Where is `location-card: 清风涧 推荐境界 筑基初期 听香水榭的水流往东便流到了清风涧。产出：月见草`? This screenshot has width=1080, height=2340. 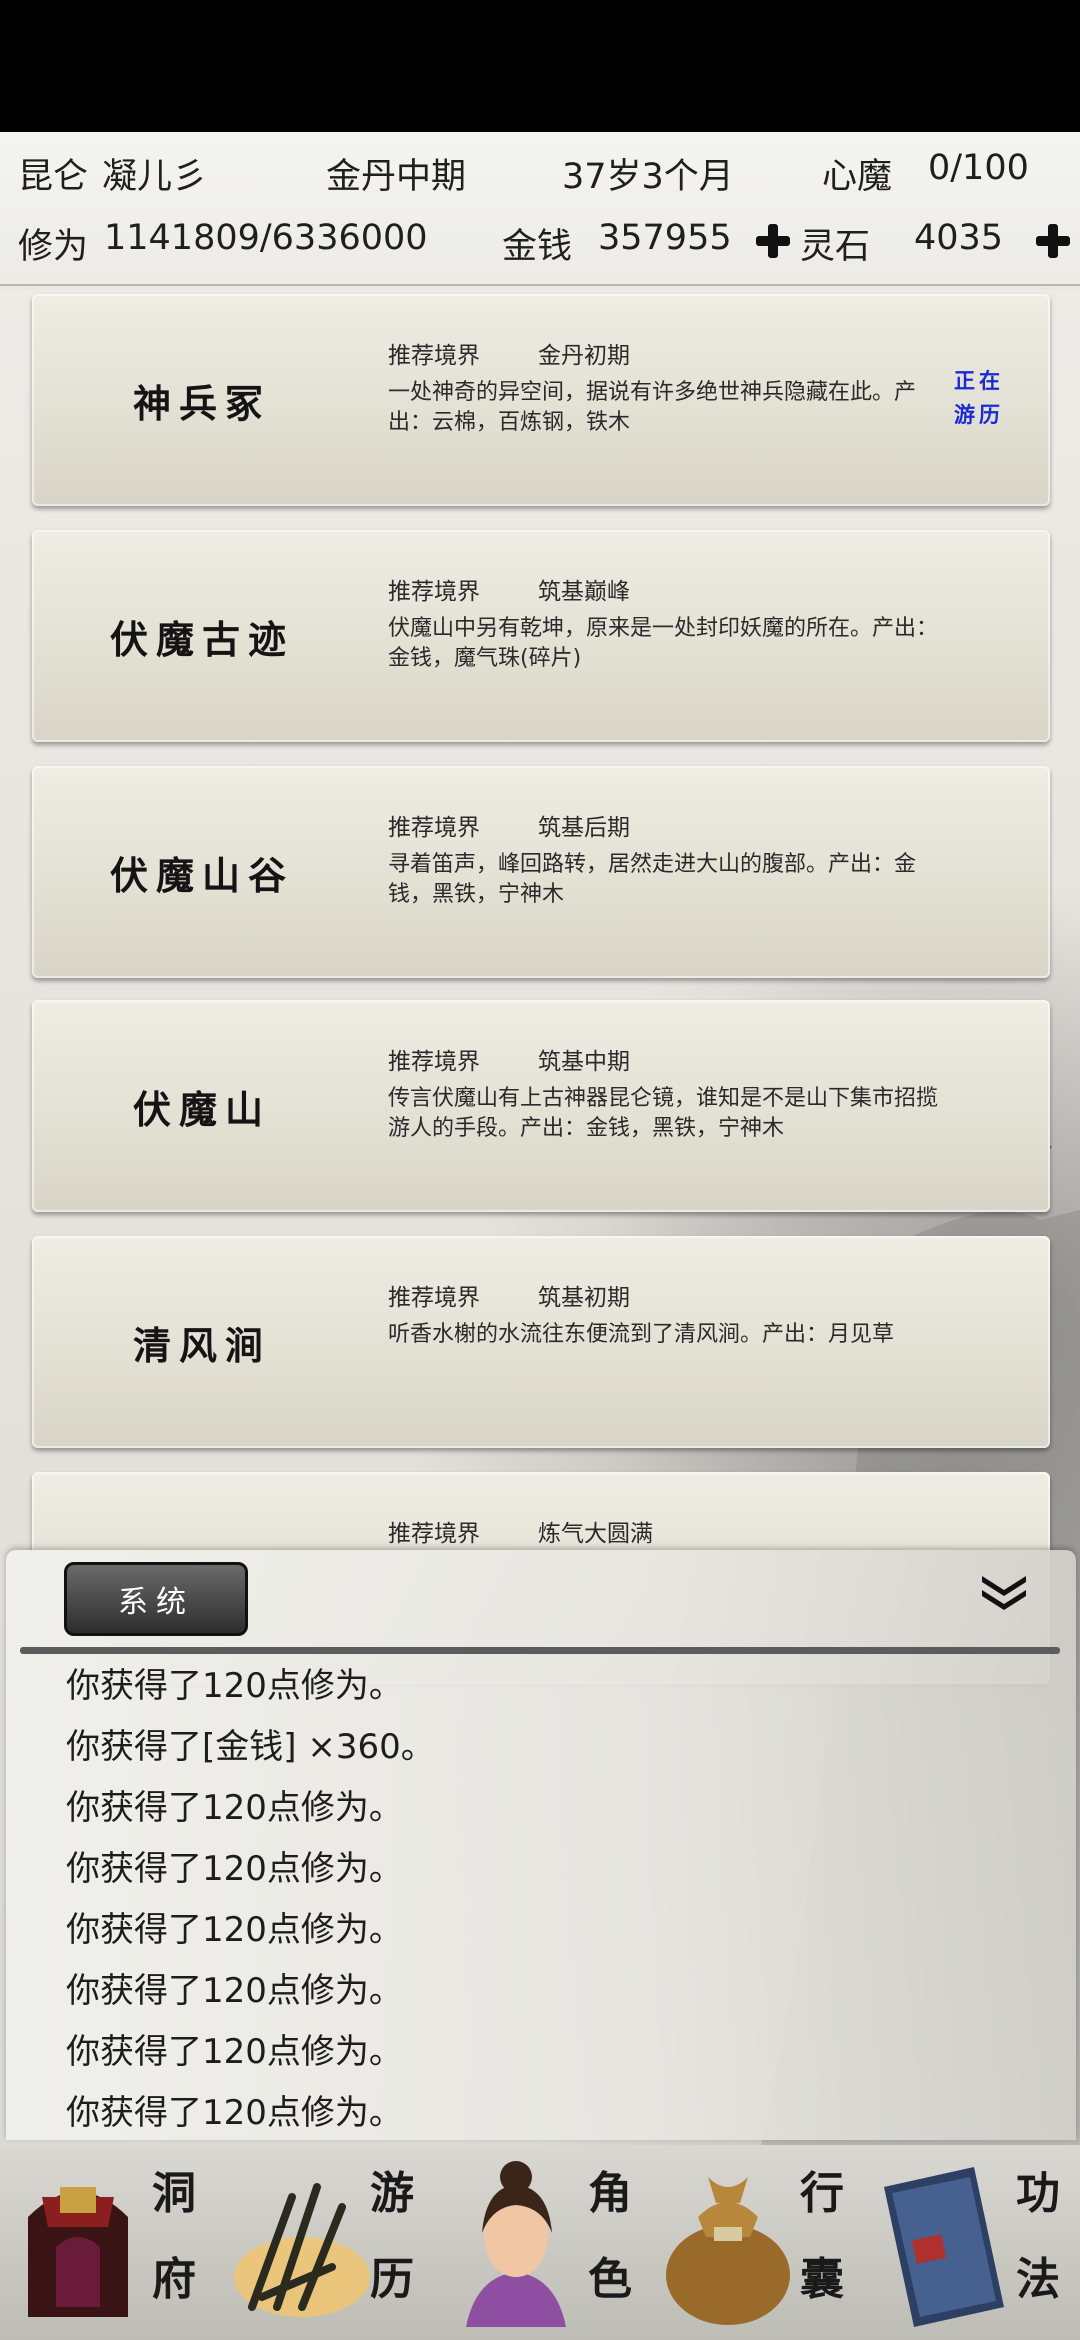
location-card: 清风涧 推荐境界 筑基初期 听香水榭的水流往东便流到了清风涧。产出：月见草 is located at coordinates (541, 1342).